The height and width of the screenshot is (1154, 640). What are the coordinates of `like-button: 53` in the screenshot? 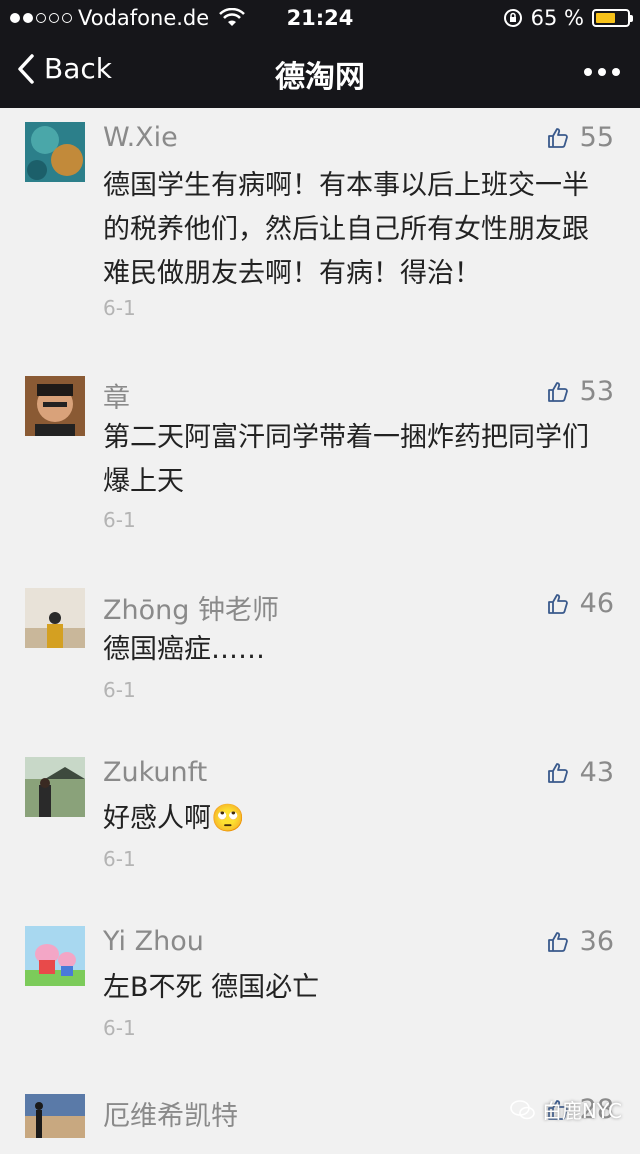 It's located at (580, 391).